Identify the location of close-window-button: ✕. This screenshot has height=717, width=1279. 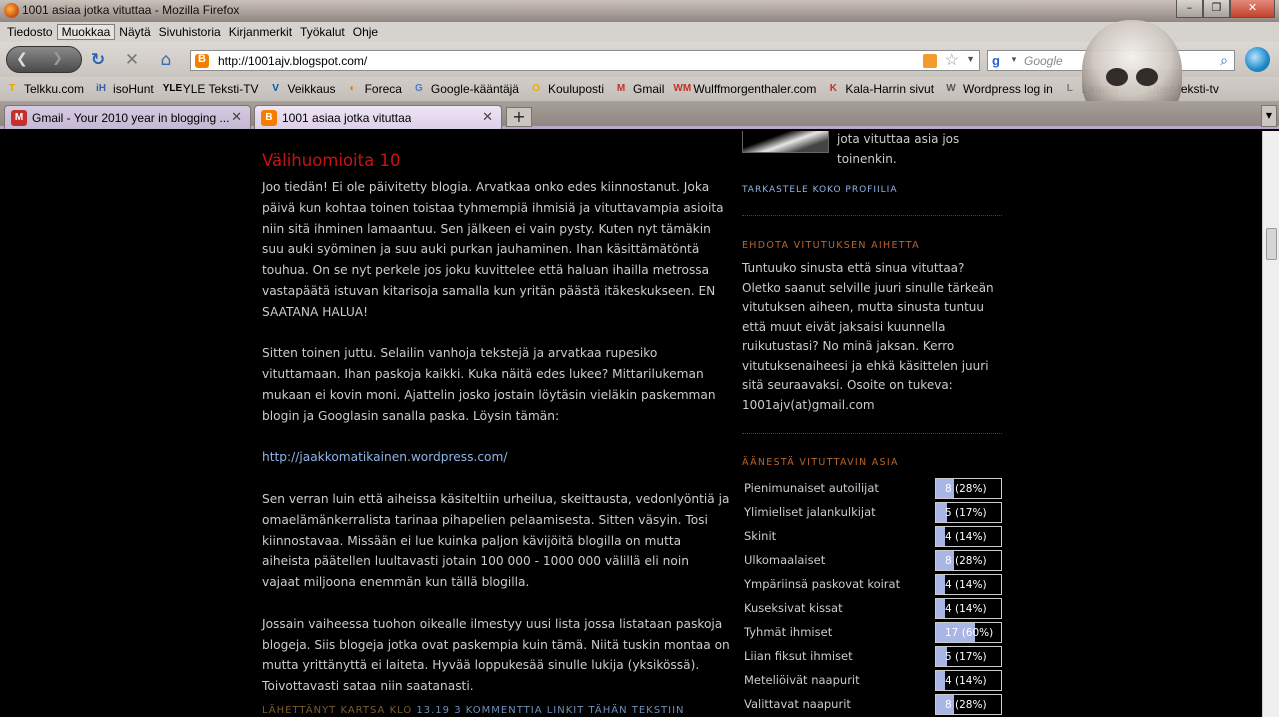
(1252, 9).